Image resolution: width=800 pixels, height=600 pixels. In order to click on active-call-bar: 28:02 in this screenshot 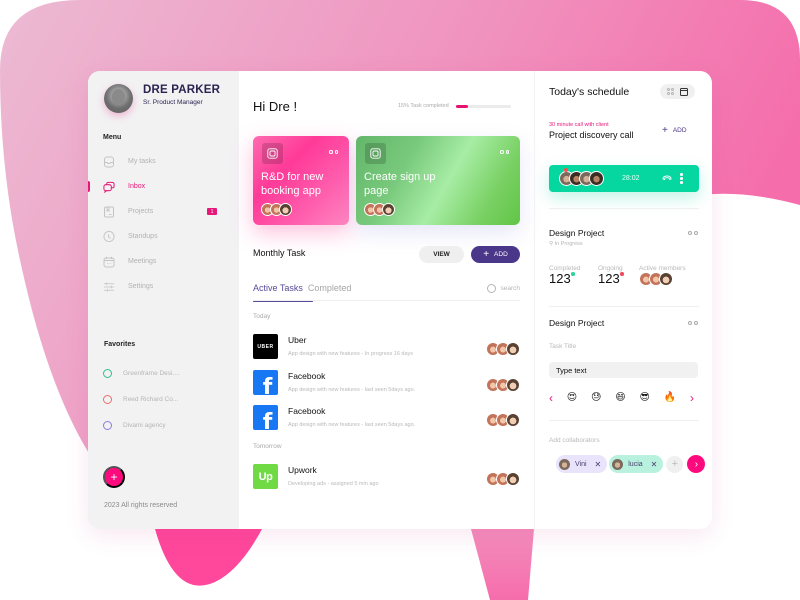, I will do `click(624, 178)`.